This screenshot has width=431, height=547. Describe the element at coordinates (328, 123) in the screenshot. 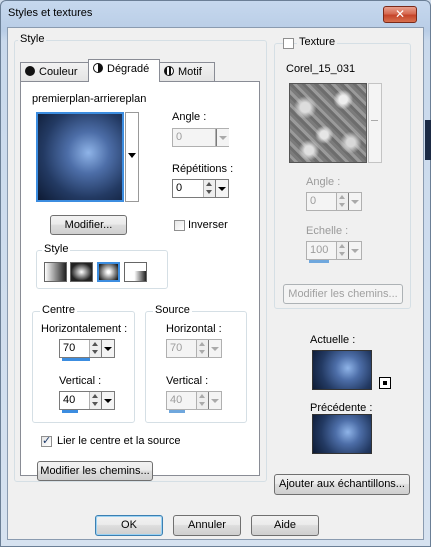

I see `texture-preview` at that location.